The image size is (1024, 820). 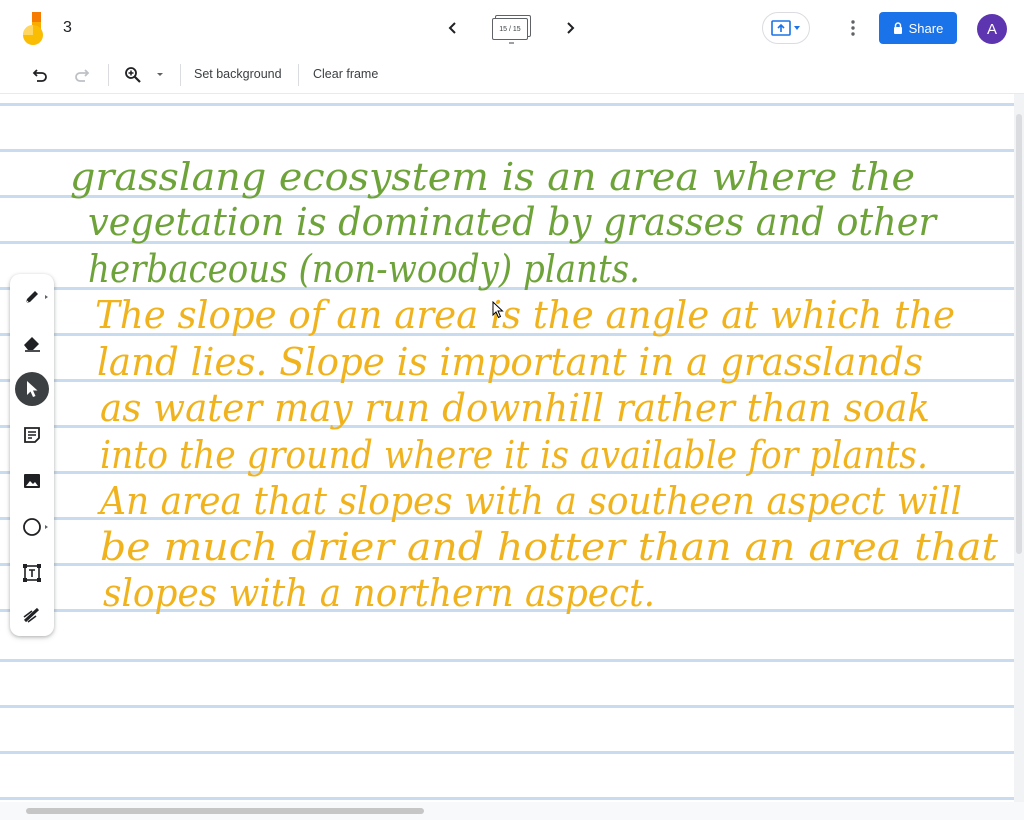 I want to click on zoom-button, so click(x=133, y=75).